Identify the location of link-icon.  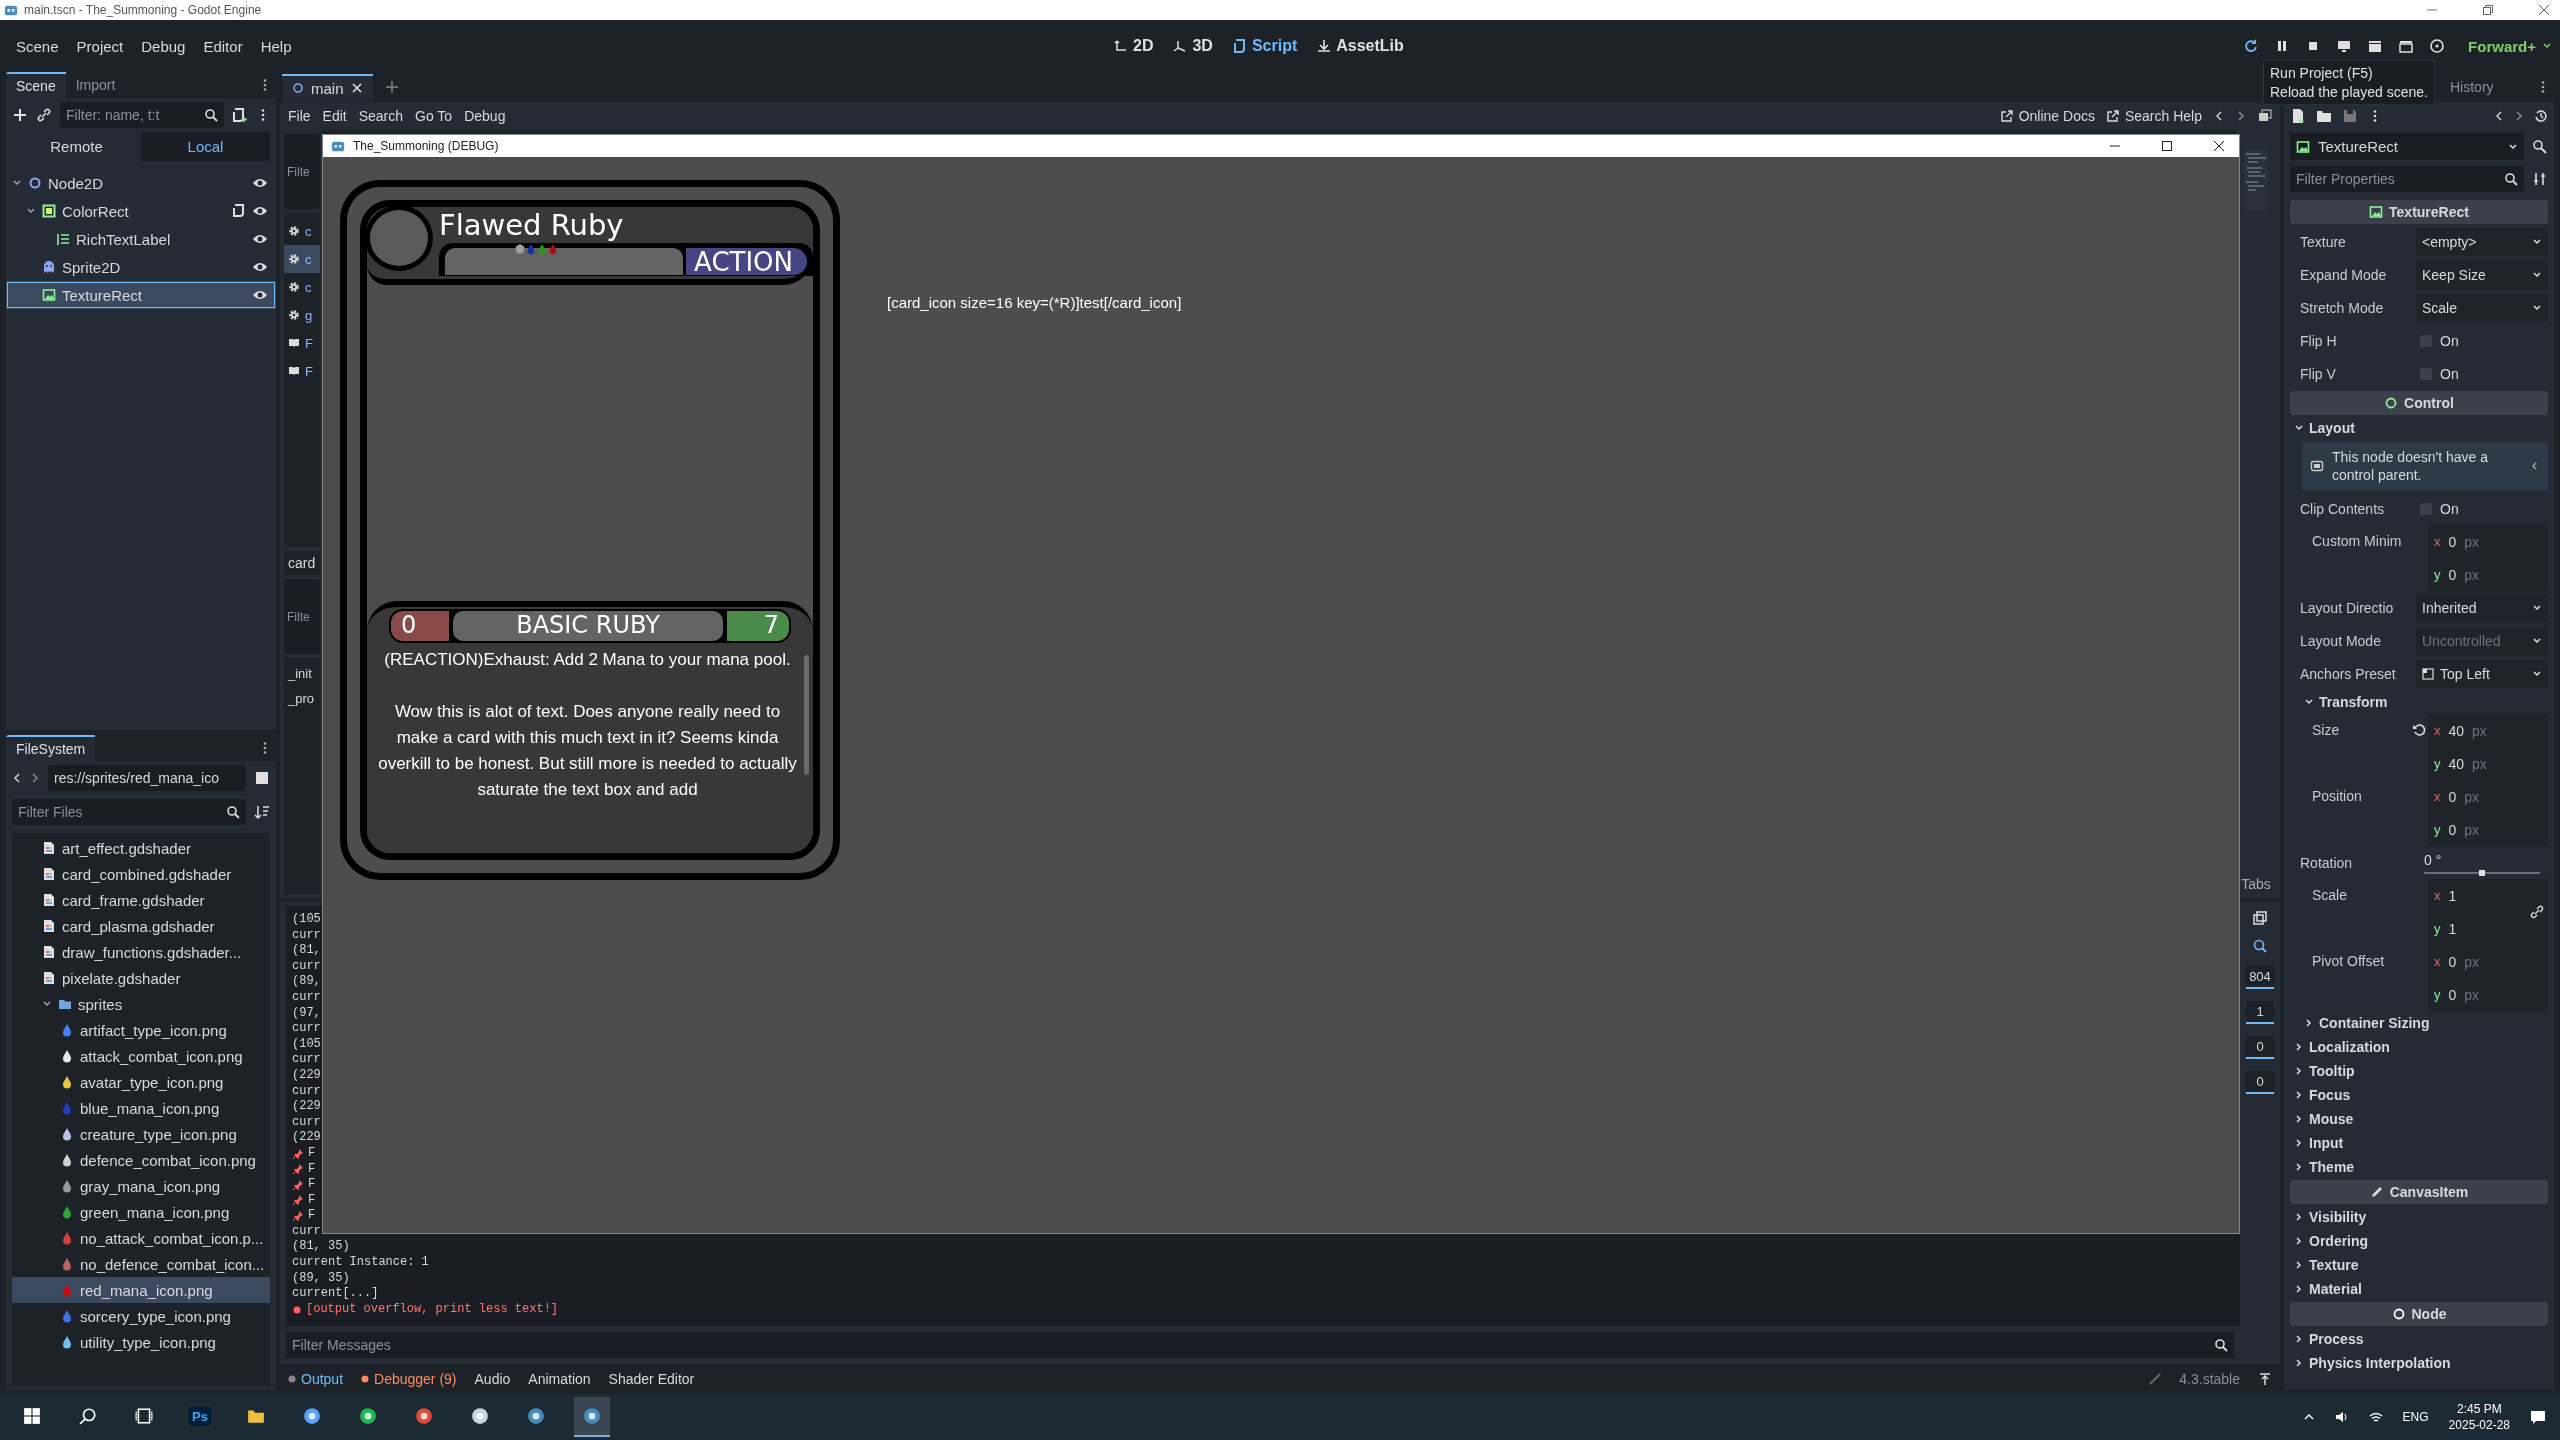
(2537, 912).